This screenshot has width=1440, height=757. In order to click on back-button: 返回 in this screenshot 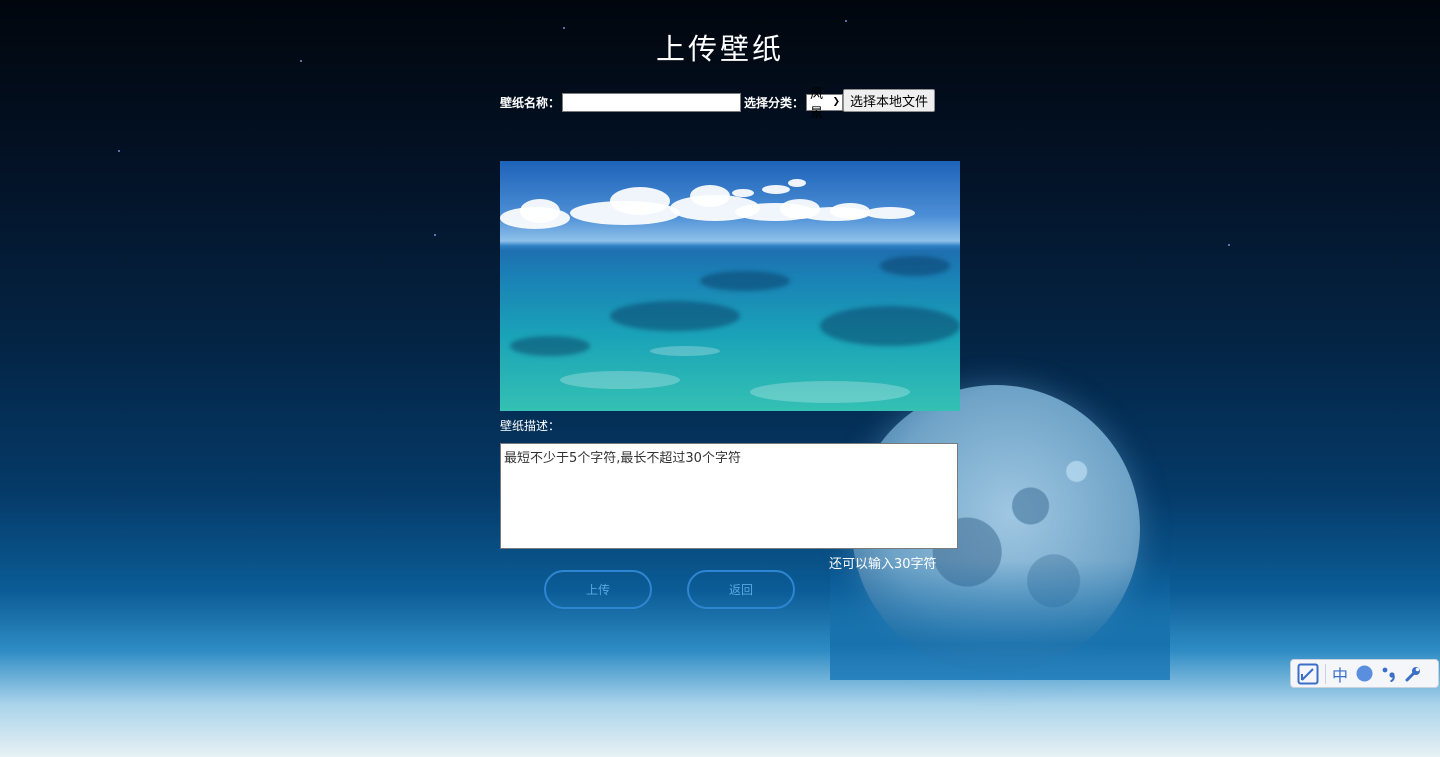, I will do `click(741, 589)`.